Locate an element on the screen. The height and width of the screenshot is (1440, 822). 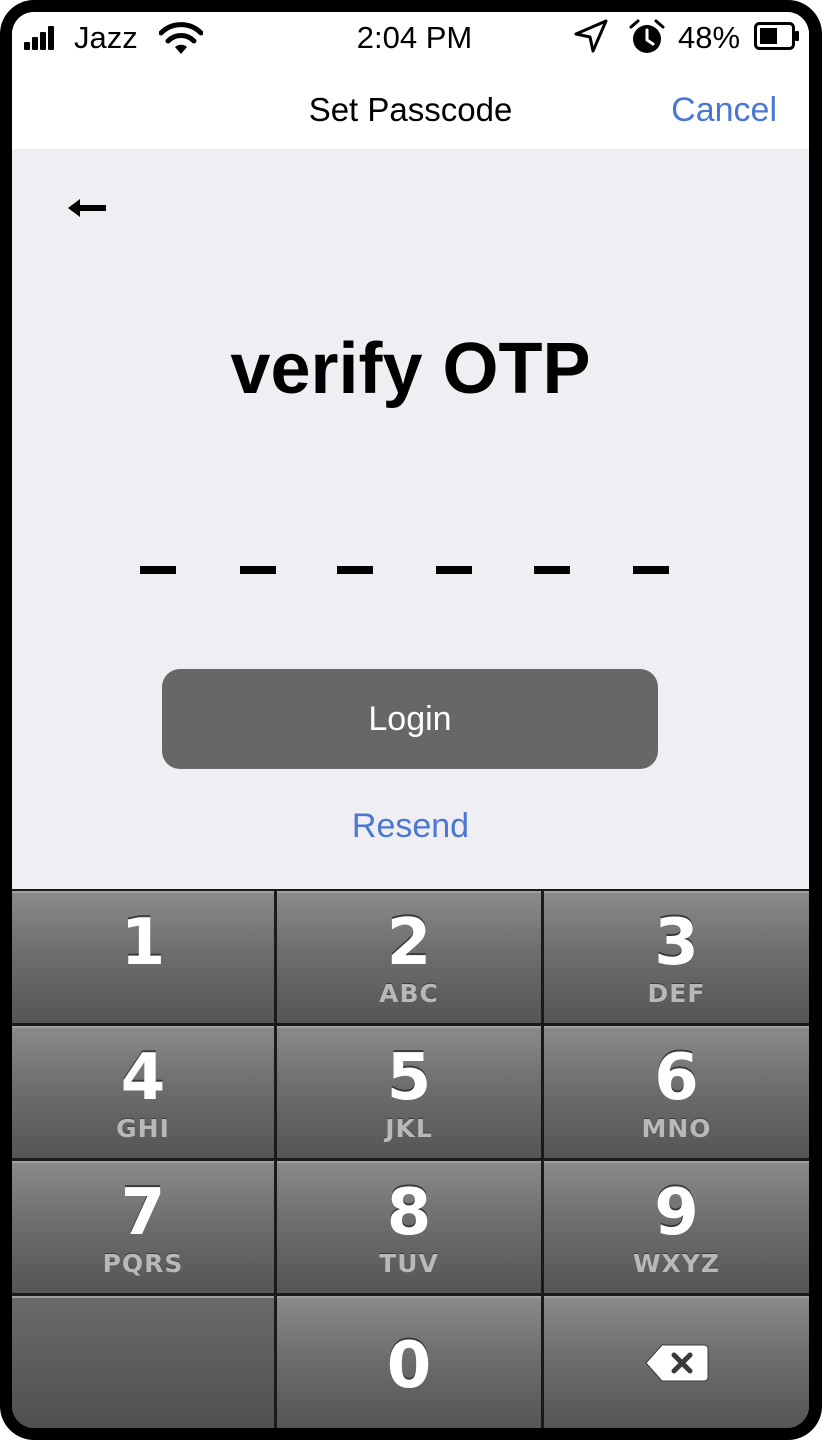
navigation-bar: Set Passcode Cancel is located at coordinates (410, 106).